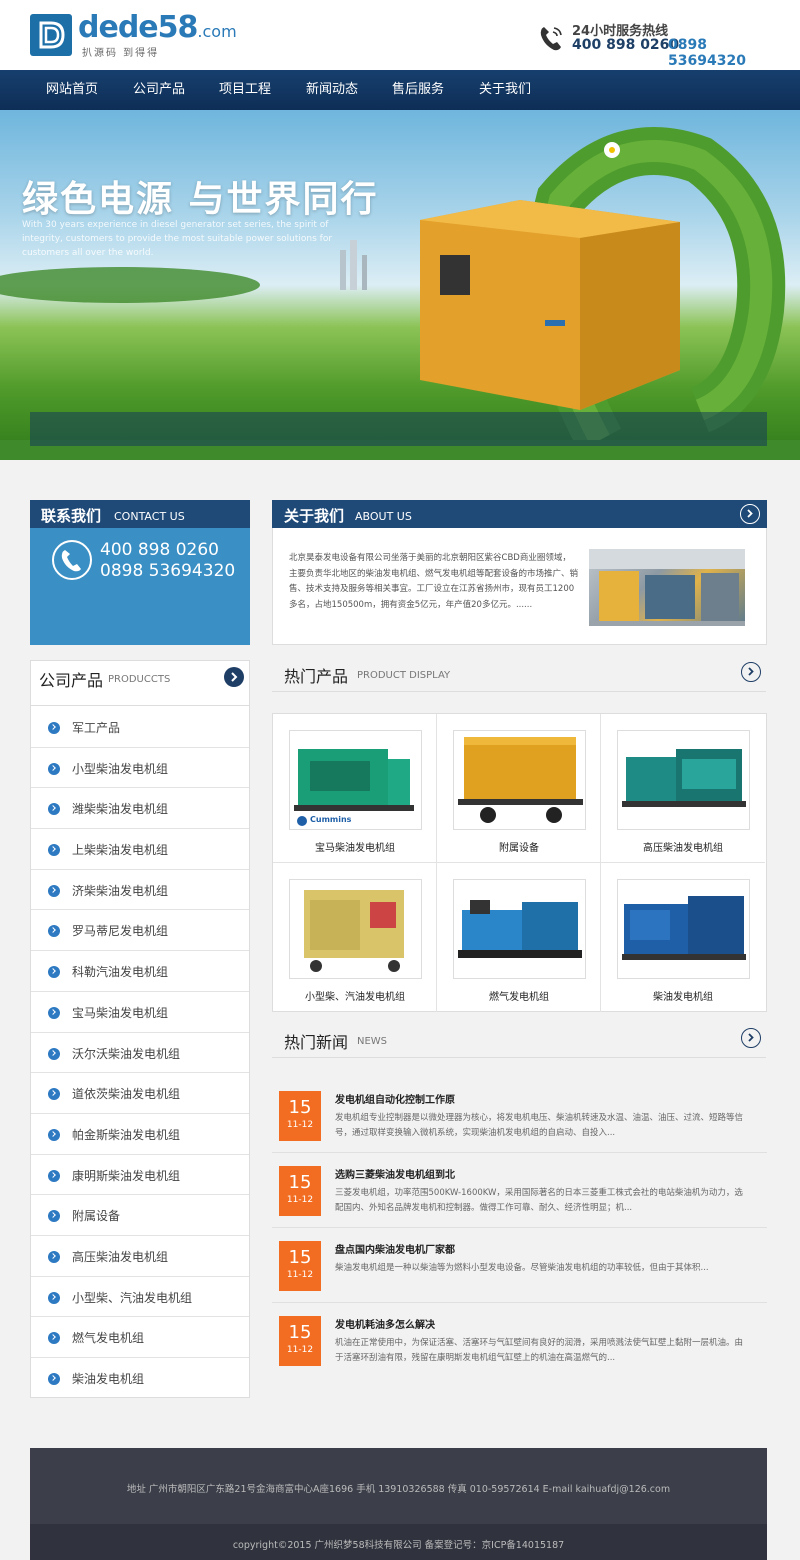  I want to click on nav-projects: 项目工程, so click(245, 90).